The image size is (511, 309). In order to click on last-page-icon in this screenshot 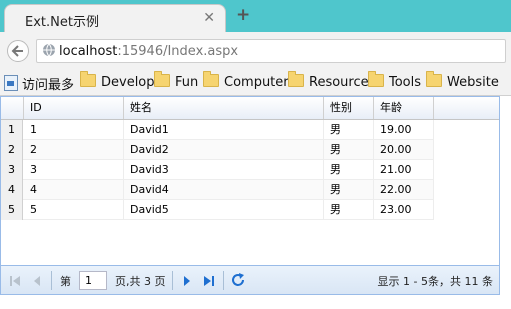, I will do `click(209, 281)`.